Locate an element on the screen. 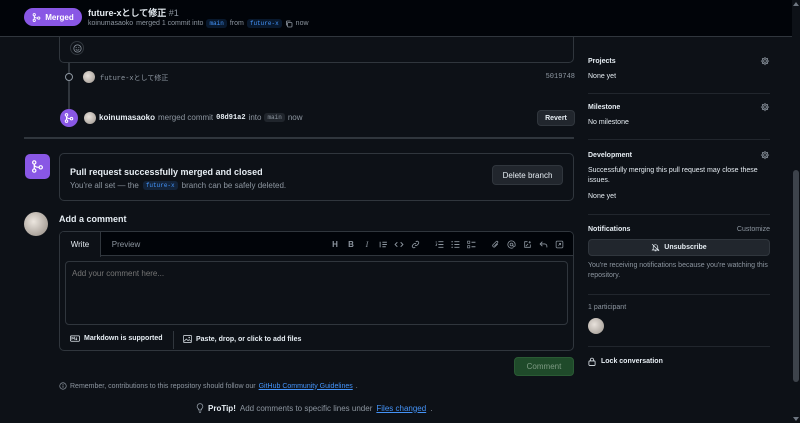 The width and height of the screenshot is (800, 423). comment-submit-button: Comment is located at coordinates (544, 366).